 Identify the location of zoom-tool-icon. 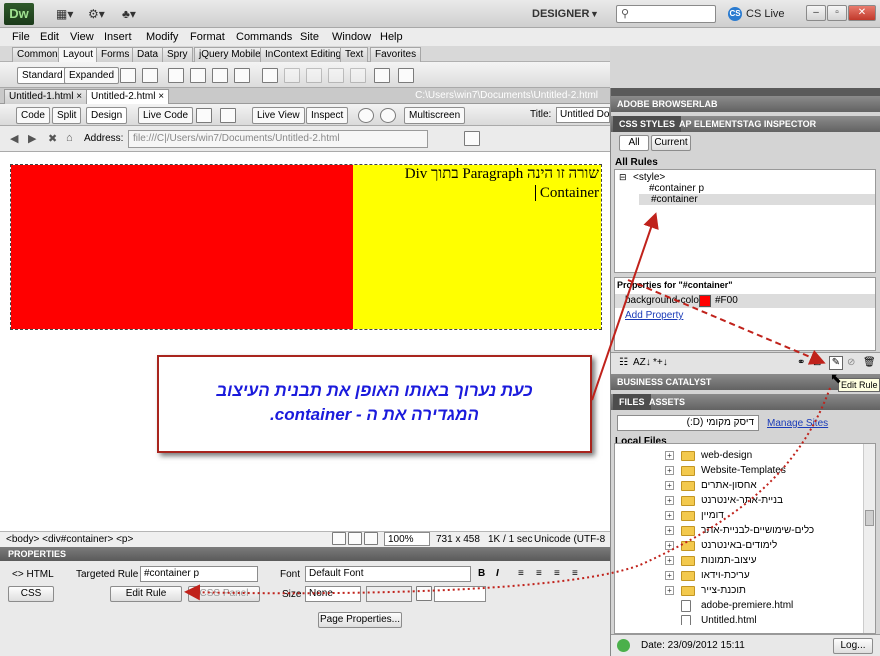
(371, 538).